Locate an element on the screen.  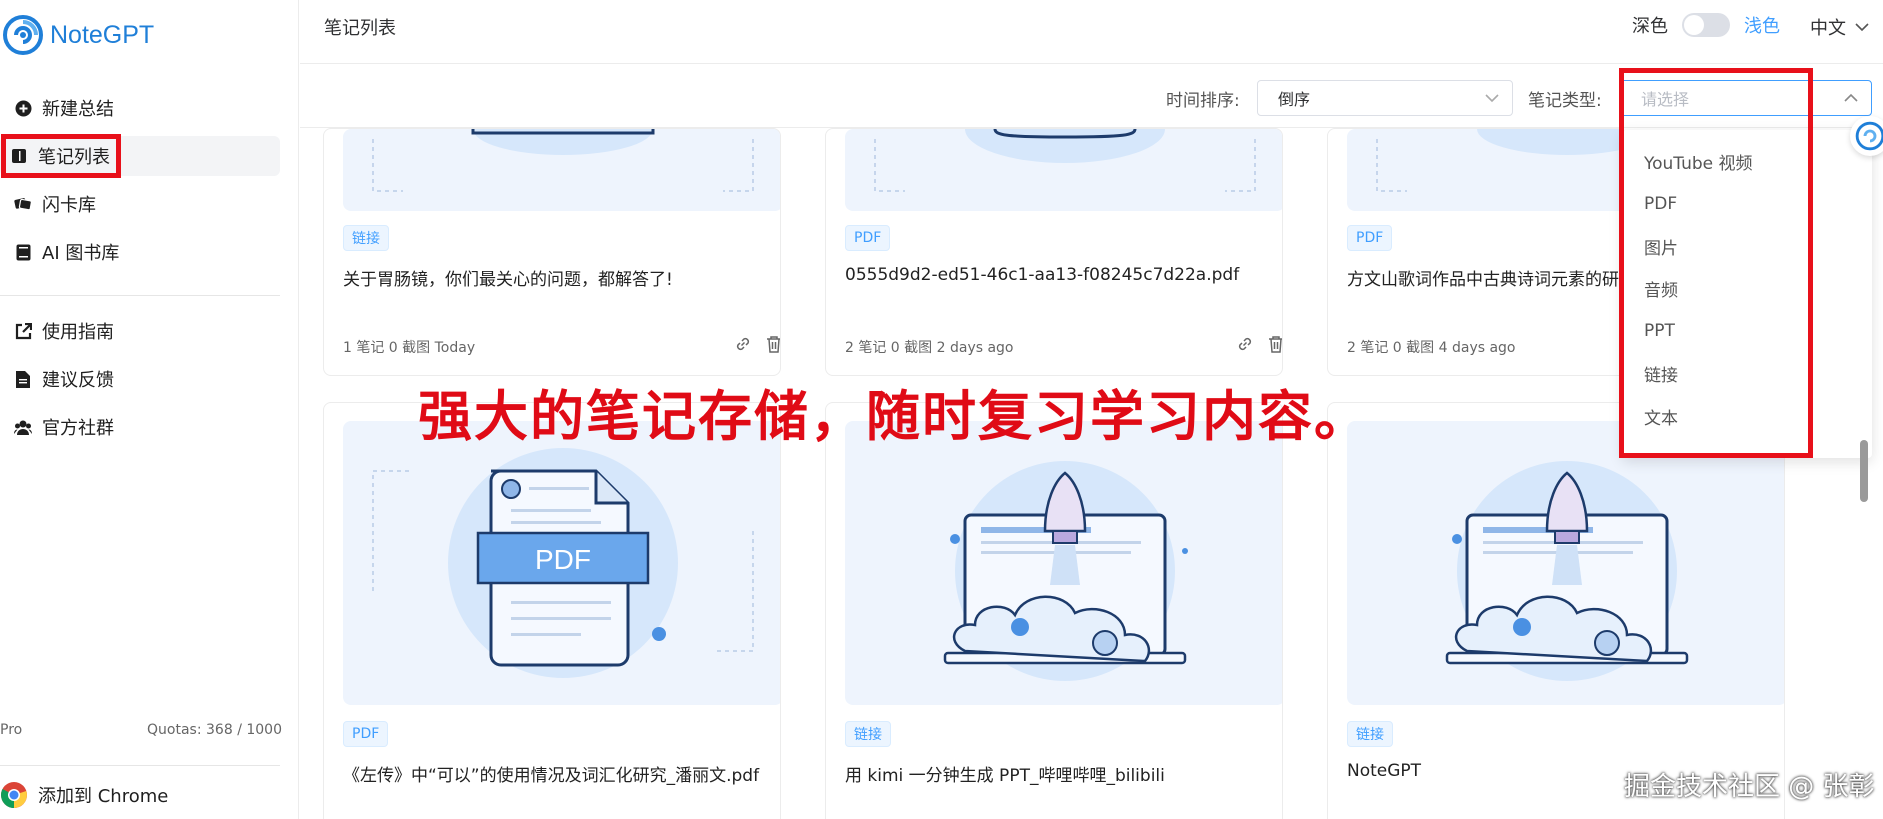
sidebar-item-feedback: 建议反馈 is located at coordinates (140, 379).